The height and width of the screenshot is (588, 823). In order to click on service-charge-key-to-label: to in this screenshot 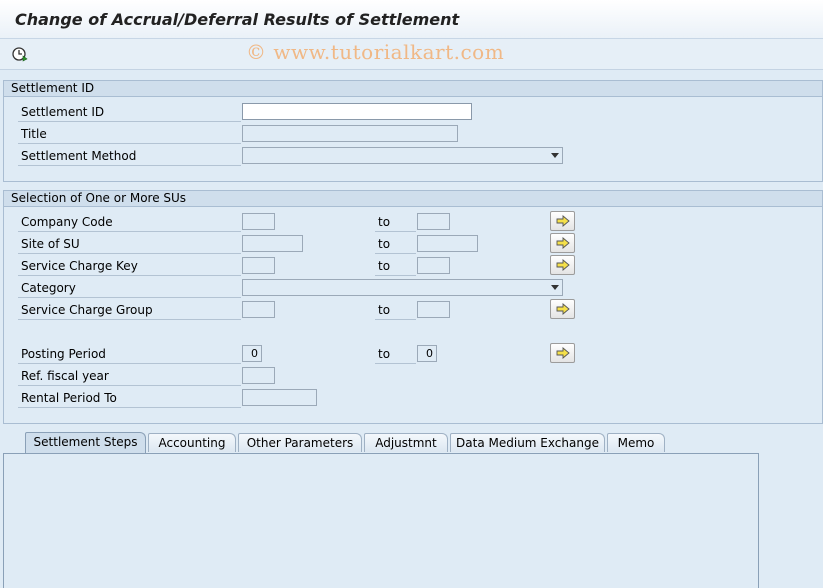, I will do `click(395, 267)`.